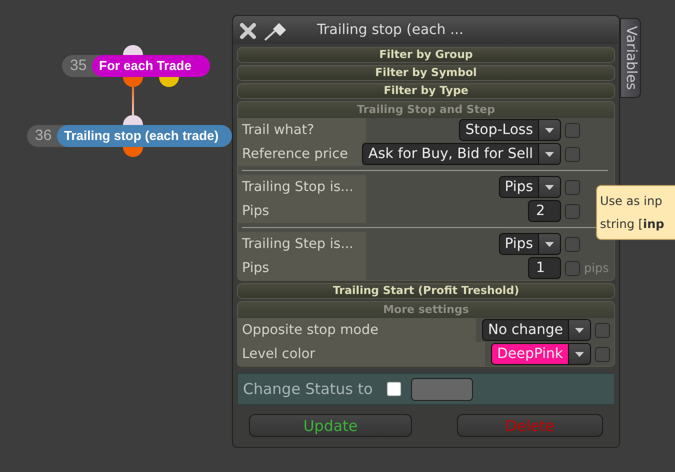 The height and width of the screenshot is (472, 675). What do you see at coordinates (536, 330) in the screenshot?
I see `dropdown: No change` at bounding box center [536, 330].